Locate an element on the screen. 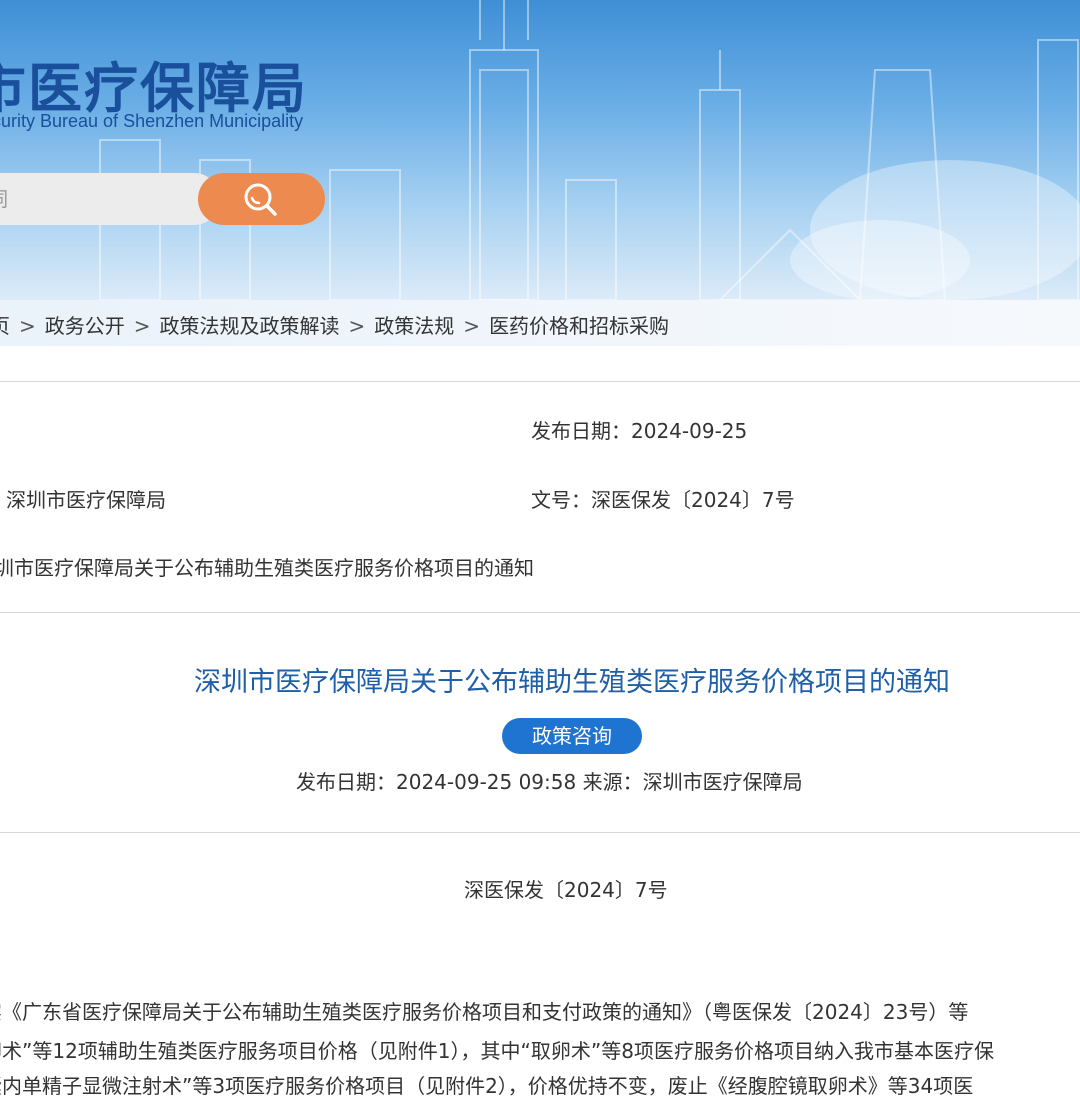 The width and height of the screenshot is (1080, 1099). site-subtitle: curity Bureau of Shenzhen Municipality is located at coordinates (152, 121).